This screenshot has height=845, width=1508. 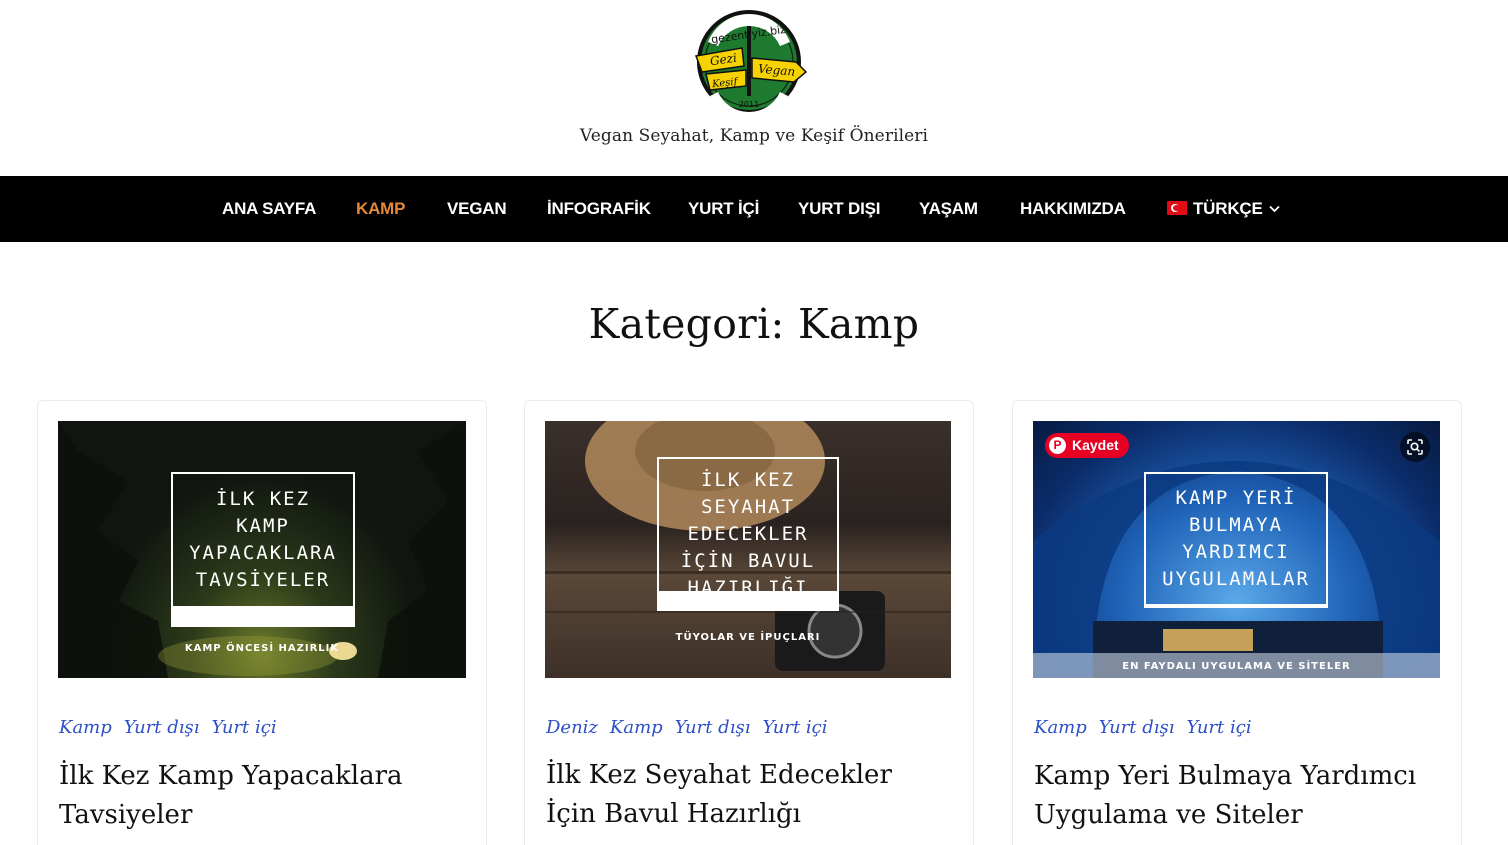 I want to click on pinterest-icon: P, so click(x=1057, y=445).